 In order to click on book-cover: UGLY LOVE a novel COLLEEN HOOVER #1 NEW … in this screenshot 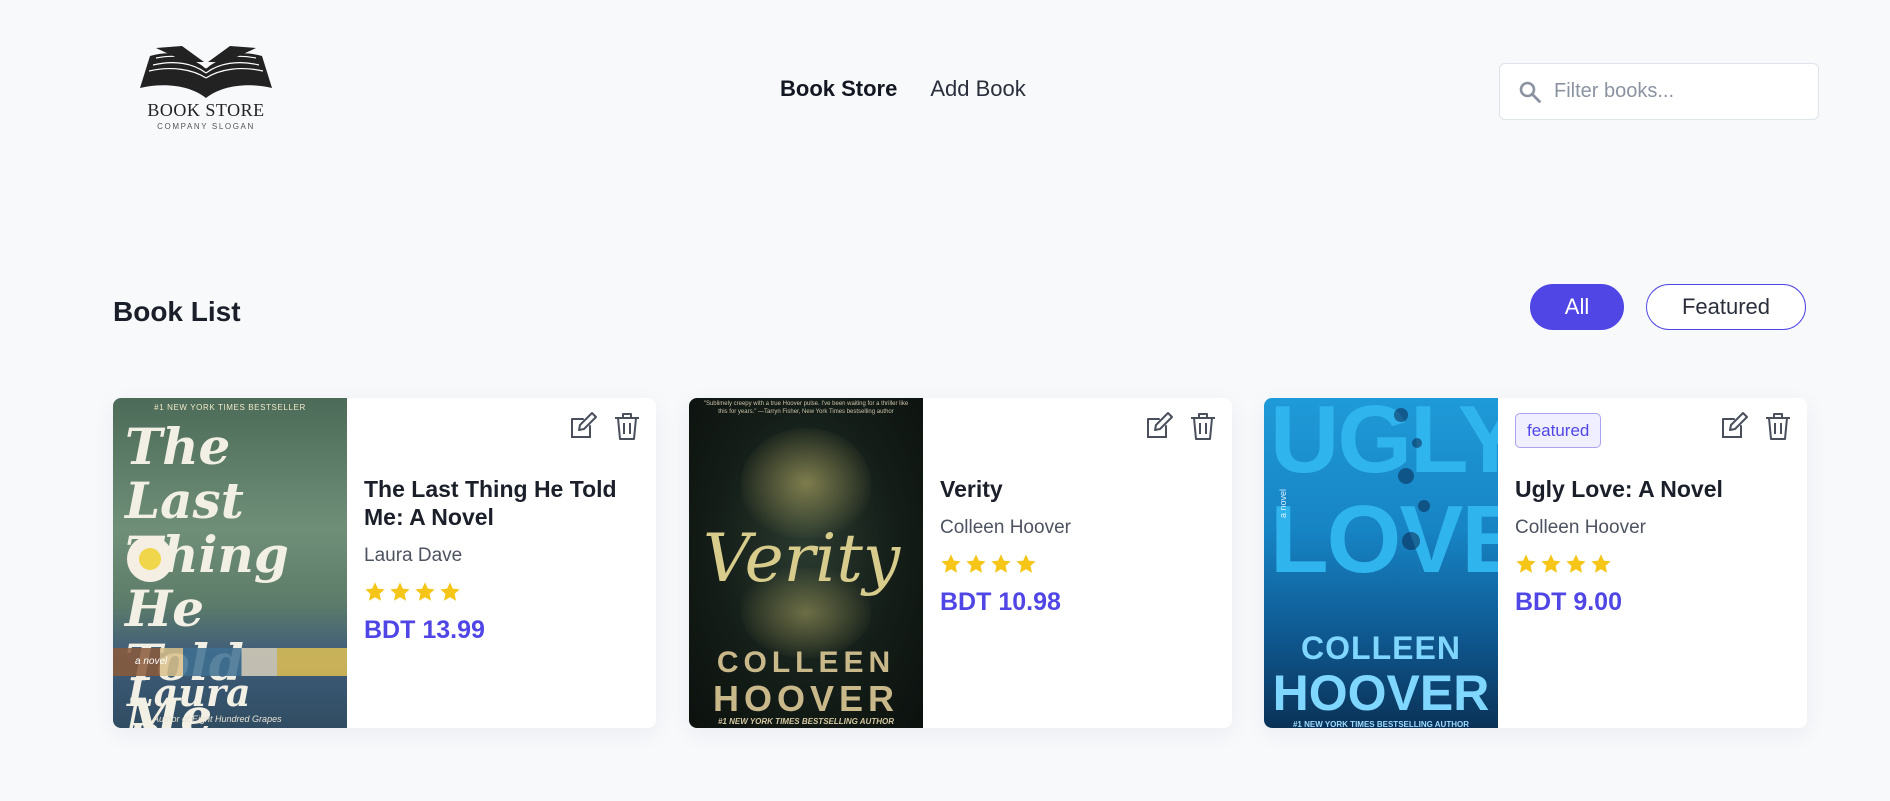, I will do `click(1381, 563)`.